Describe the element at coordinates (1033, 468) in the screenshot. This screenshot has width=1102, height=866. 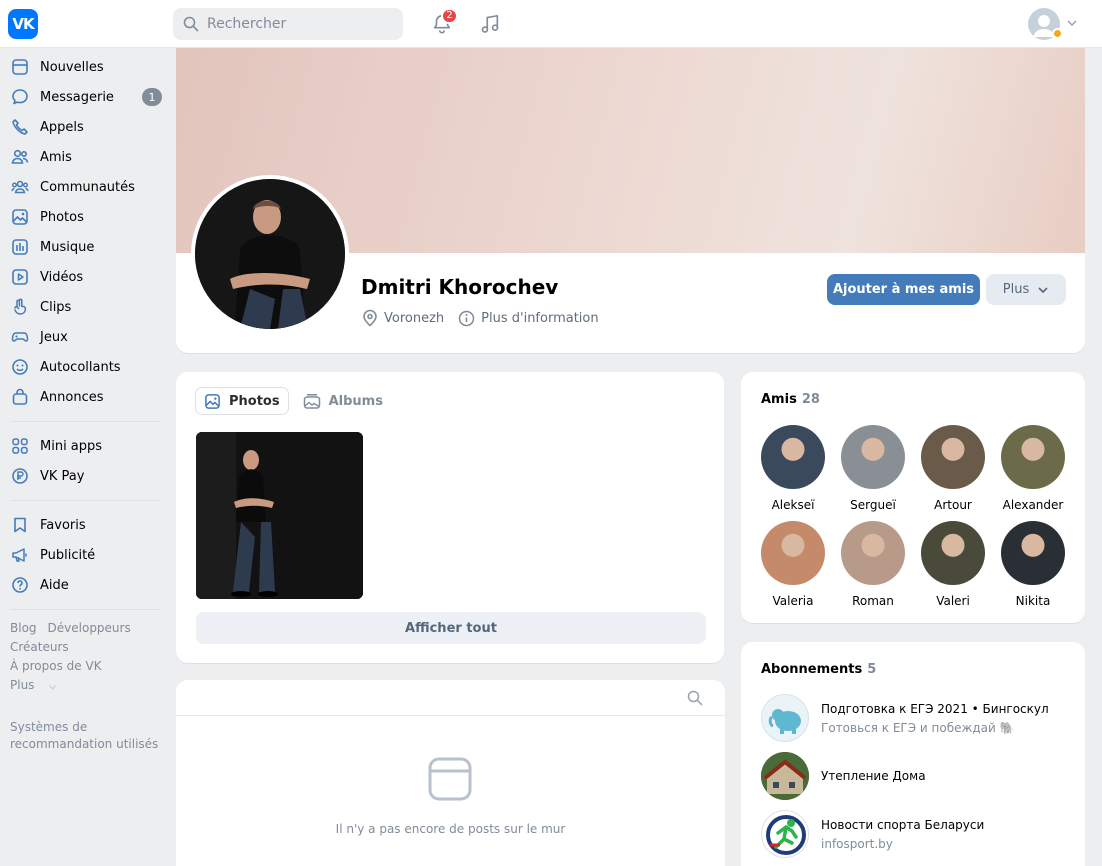
I see `friend-item: Alexander` at that location.